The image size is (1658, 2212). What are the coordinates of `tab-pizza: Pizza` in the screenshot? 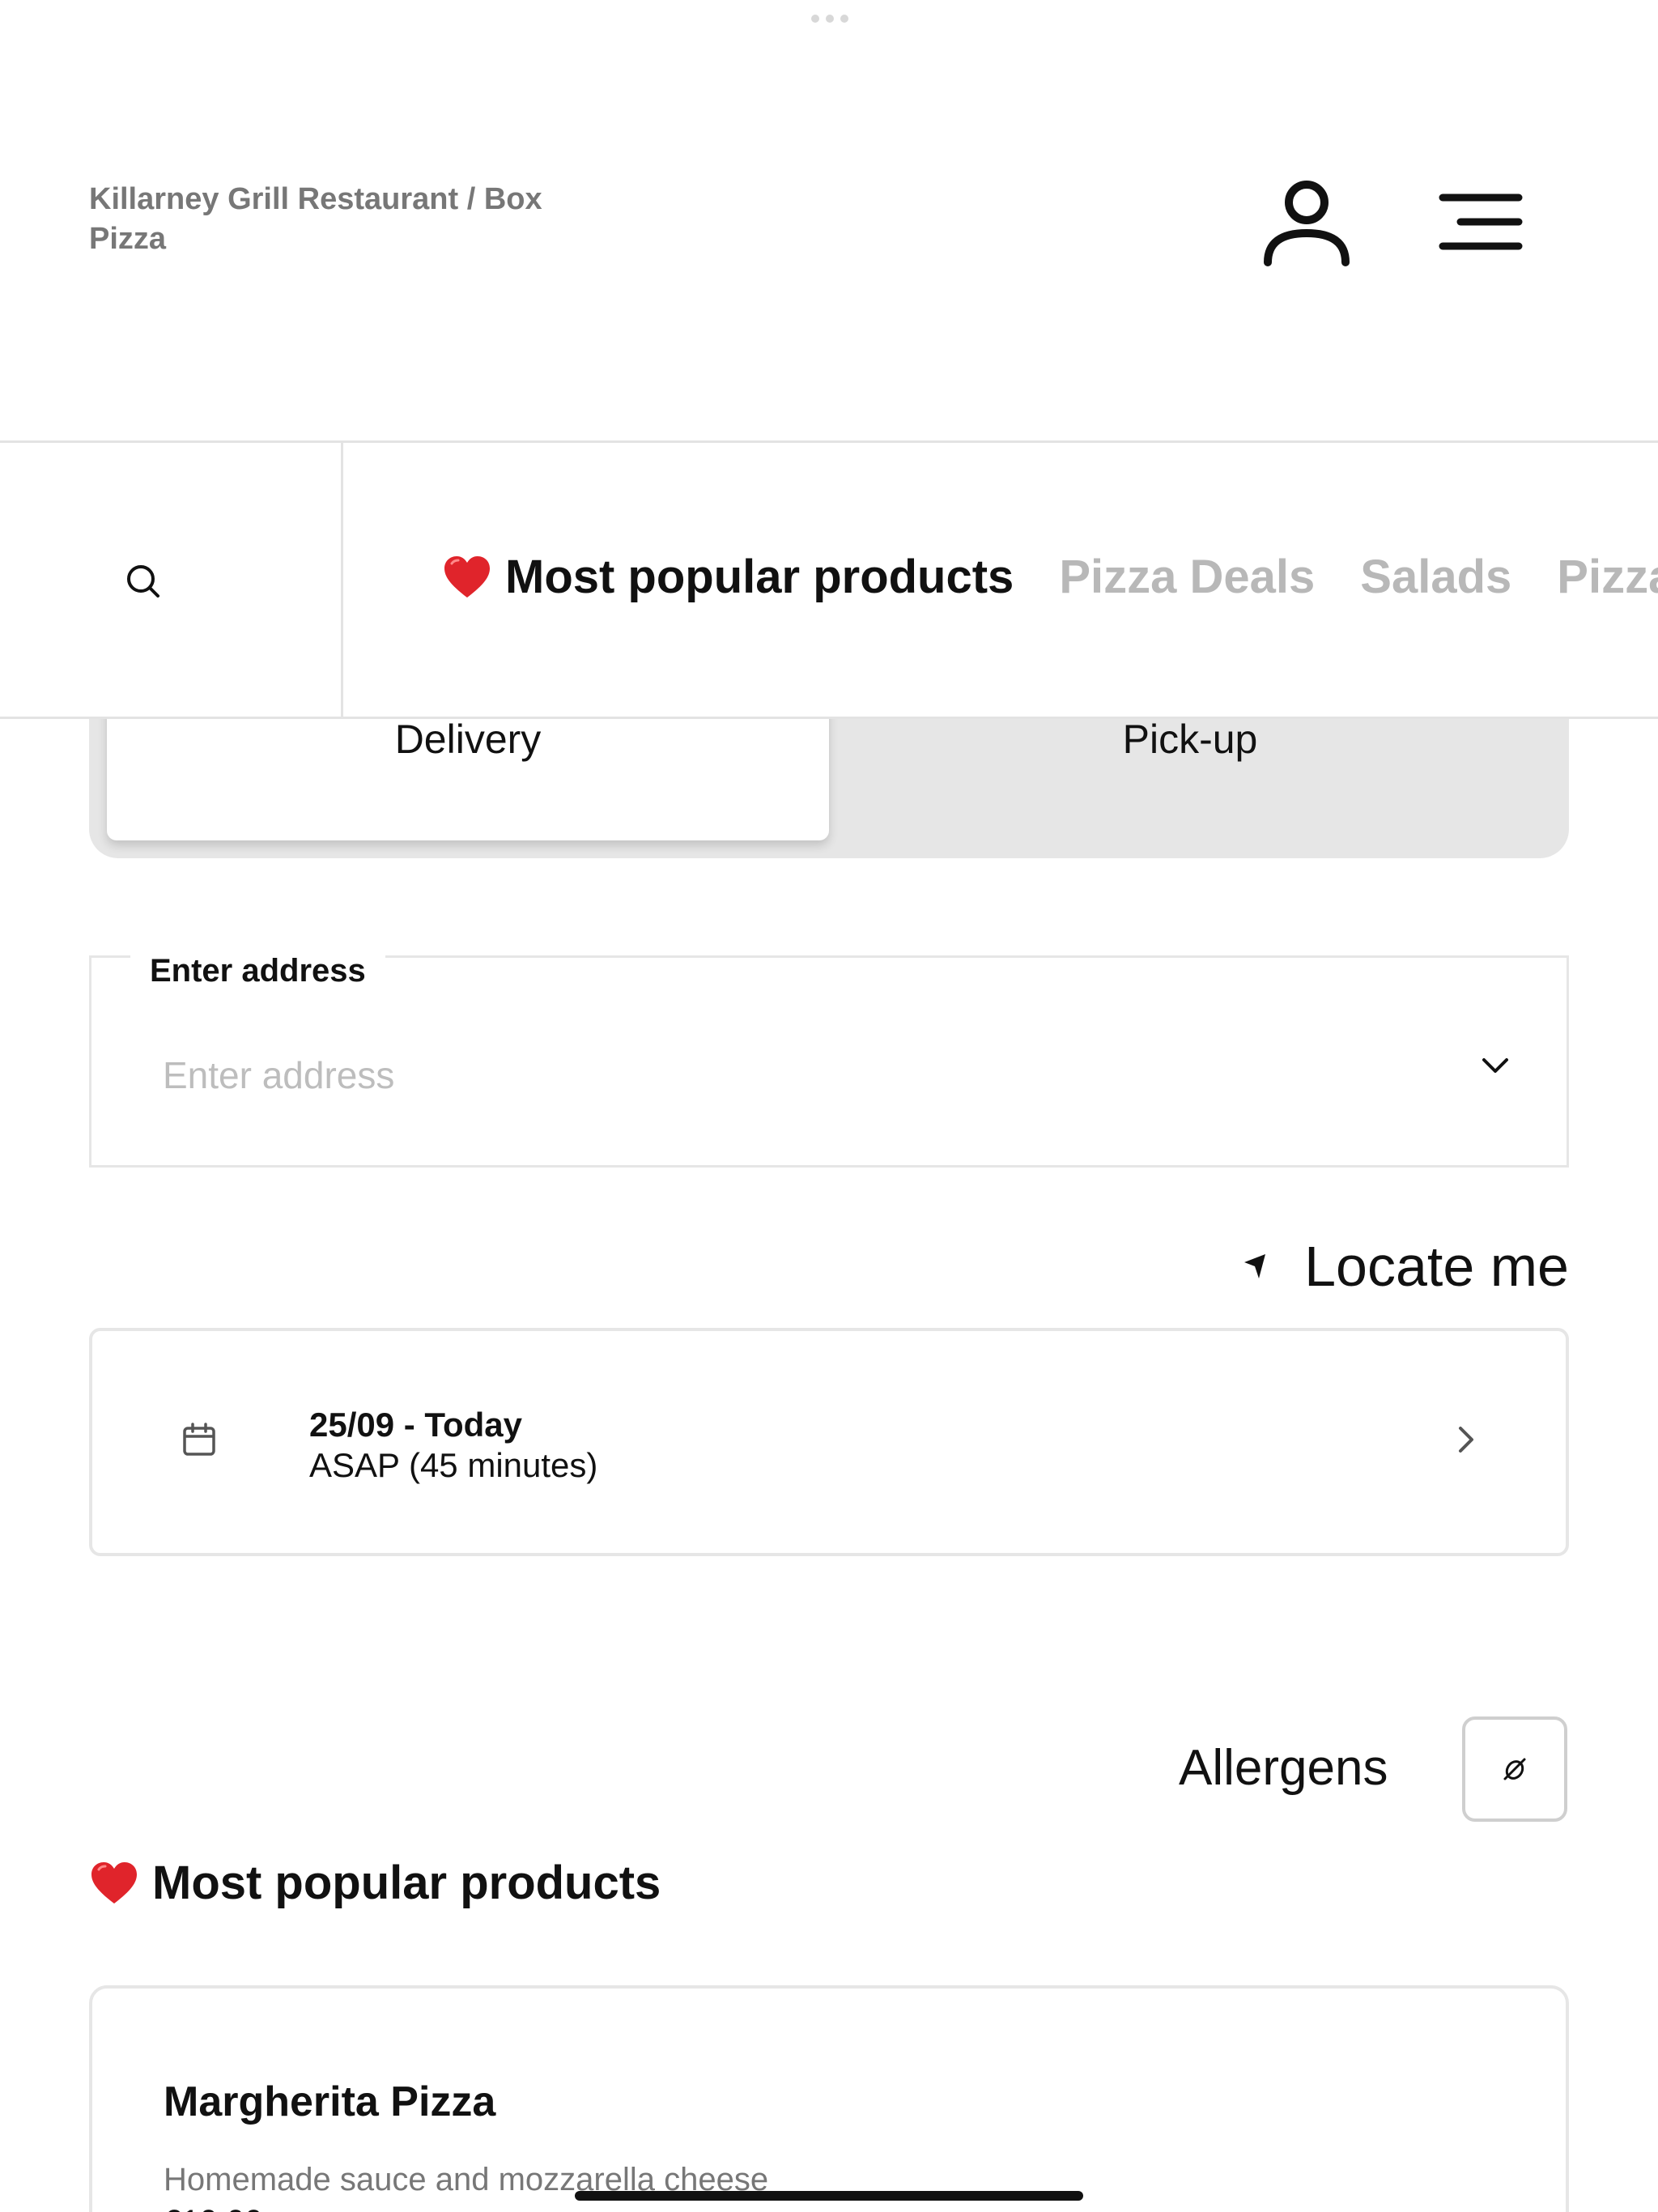 It's located at (1607, 577).